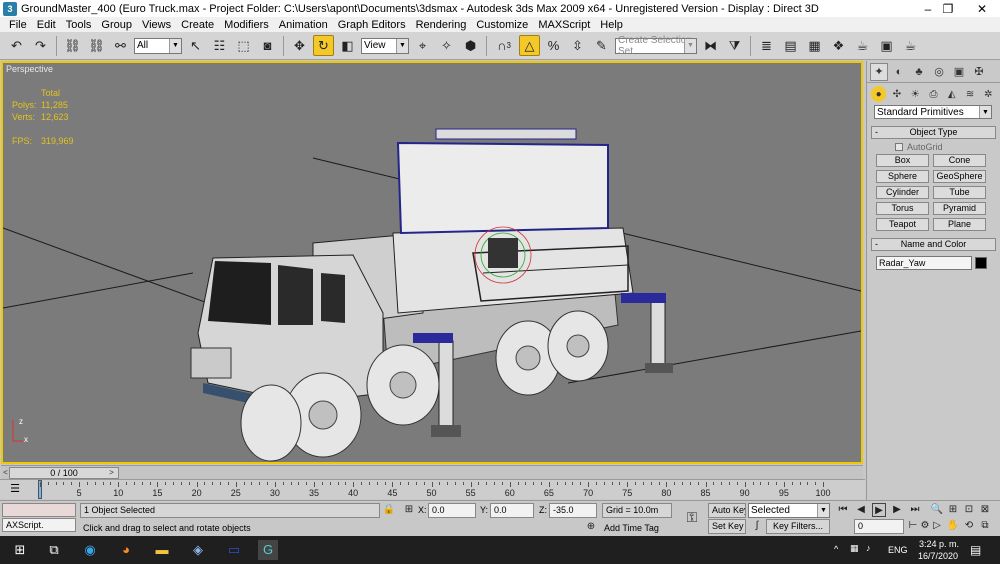 The image size is (1000, 564). Describe the element at coordinates (631, 528) in the screenshot. I see `add-time-tag-button: Add Time Tag` at that location.